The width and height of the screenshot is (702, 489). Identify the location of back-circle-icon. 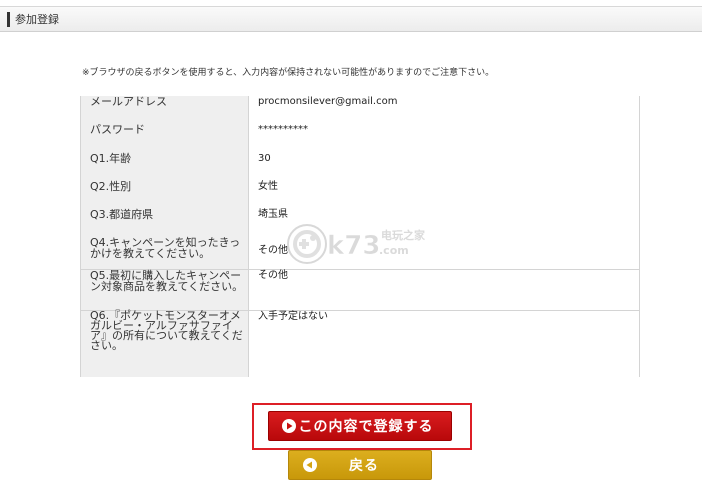
(310, 465).